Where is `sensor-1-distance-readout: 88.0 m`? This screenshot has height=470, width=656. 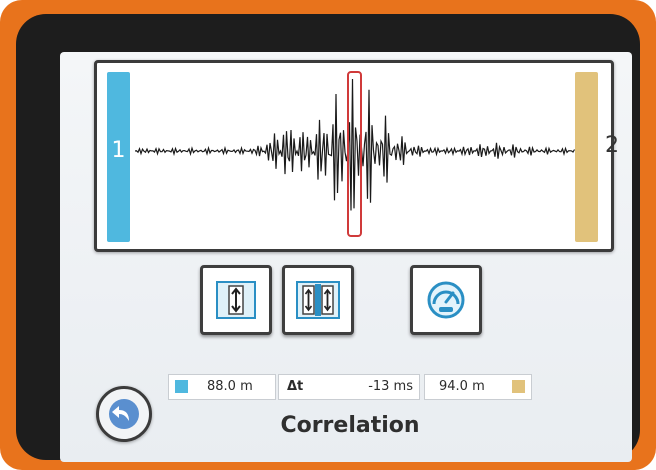
sensor-1-distance-readout: 88.0 m is located at coordinates (222, 387).